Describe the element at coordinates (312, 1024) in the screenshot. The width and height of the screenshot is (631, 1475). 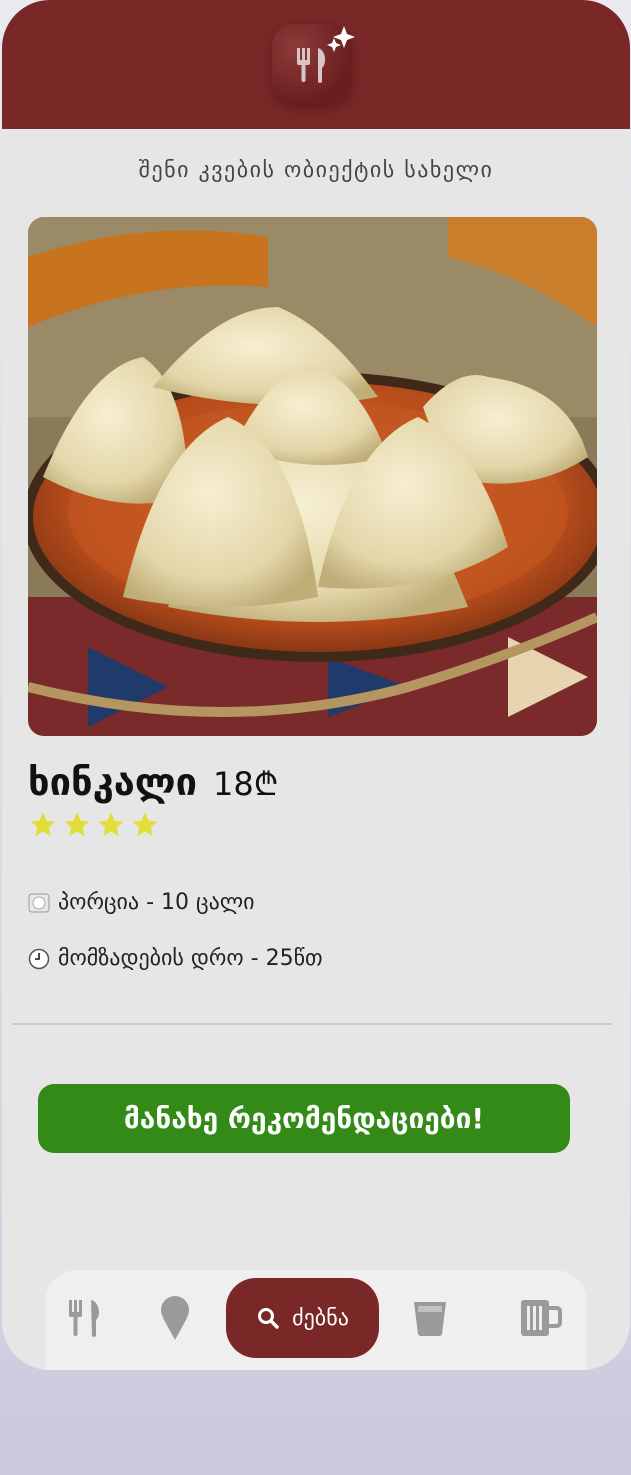
I see `divider` at that location.